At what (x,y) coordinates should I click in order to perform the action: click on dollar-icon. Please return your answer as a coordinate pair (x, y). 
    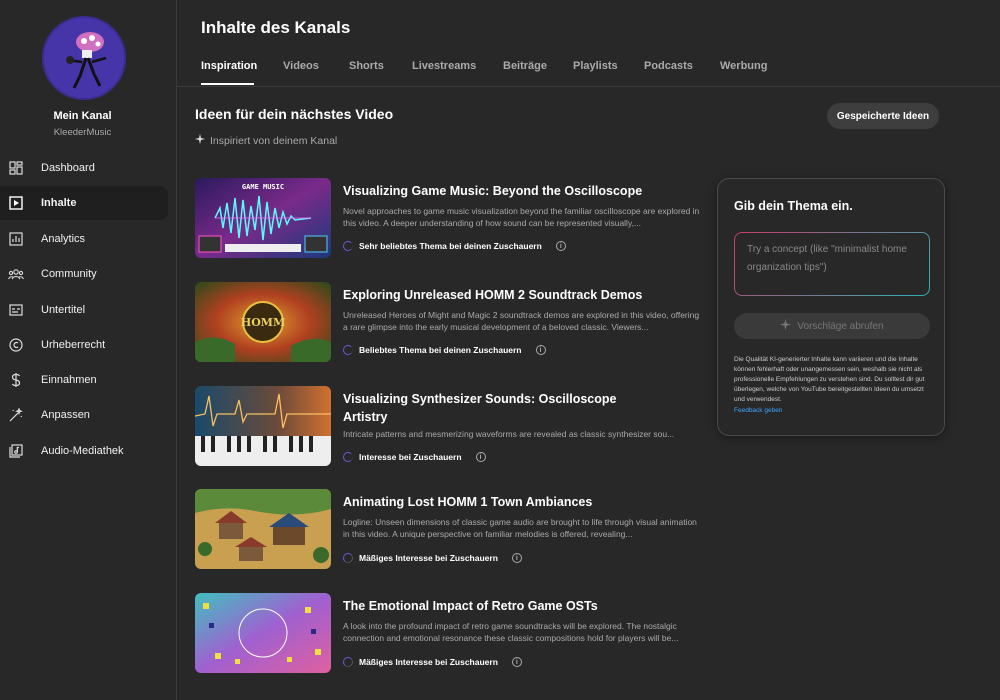
    Looking at the image, I should click on (16, 380).